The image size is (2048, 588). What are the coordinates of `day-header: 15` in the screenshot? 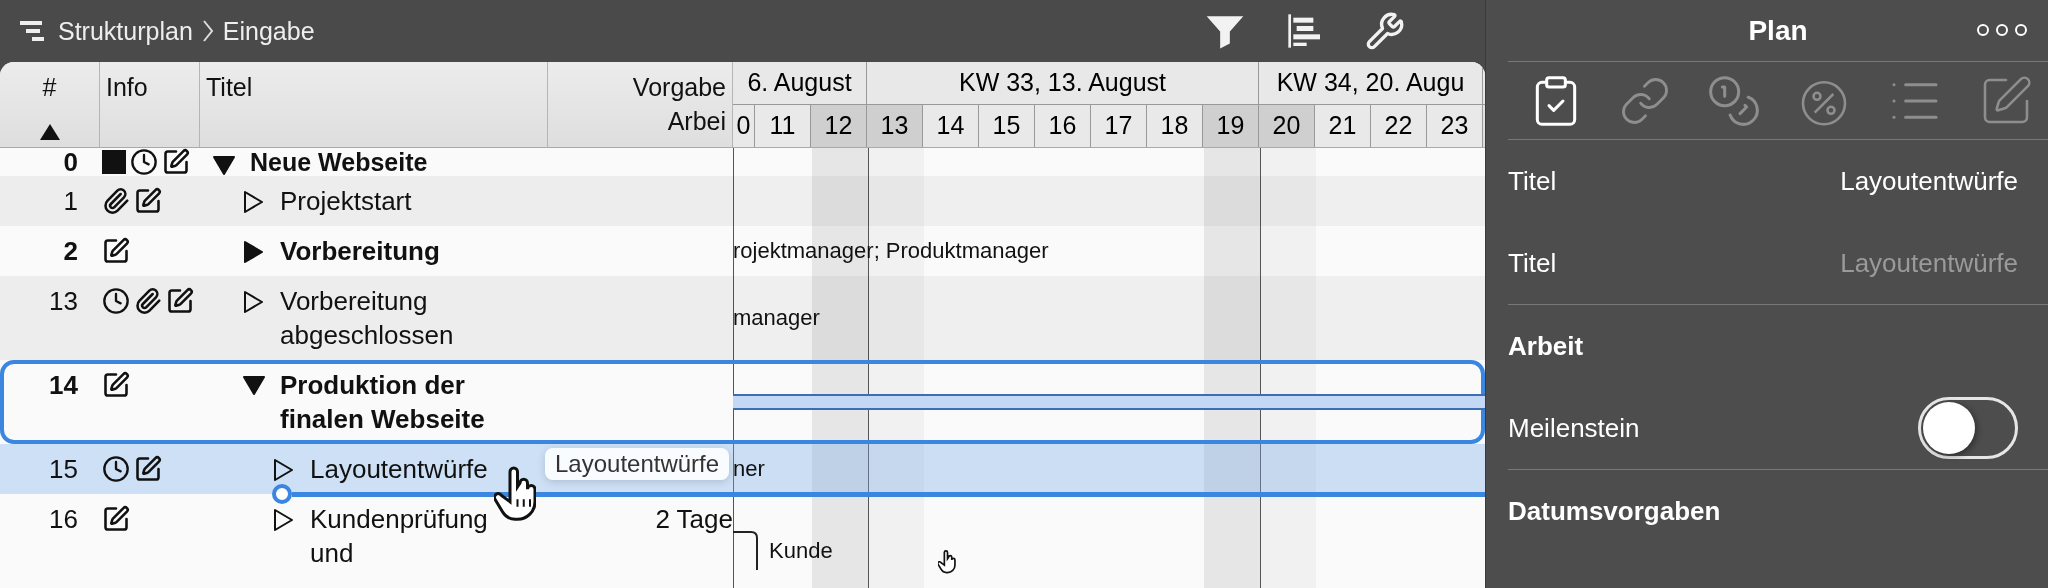 It's located at (1007, 125).